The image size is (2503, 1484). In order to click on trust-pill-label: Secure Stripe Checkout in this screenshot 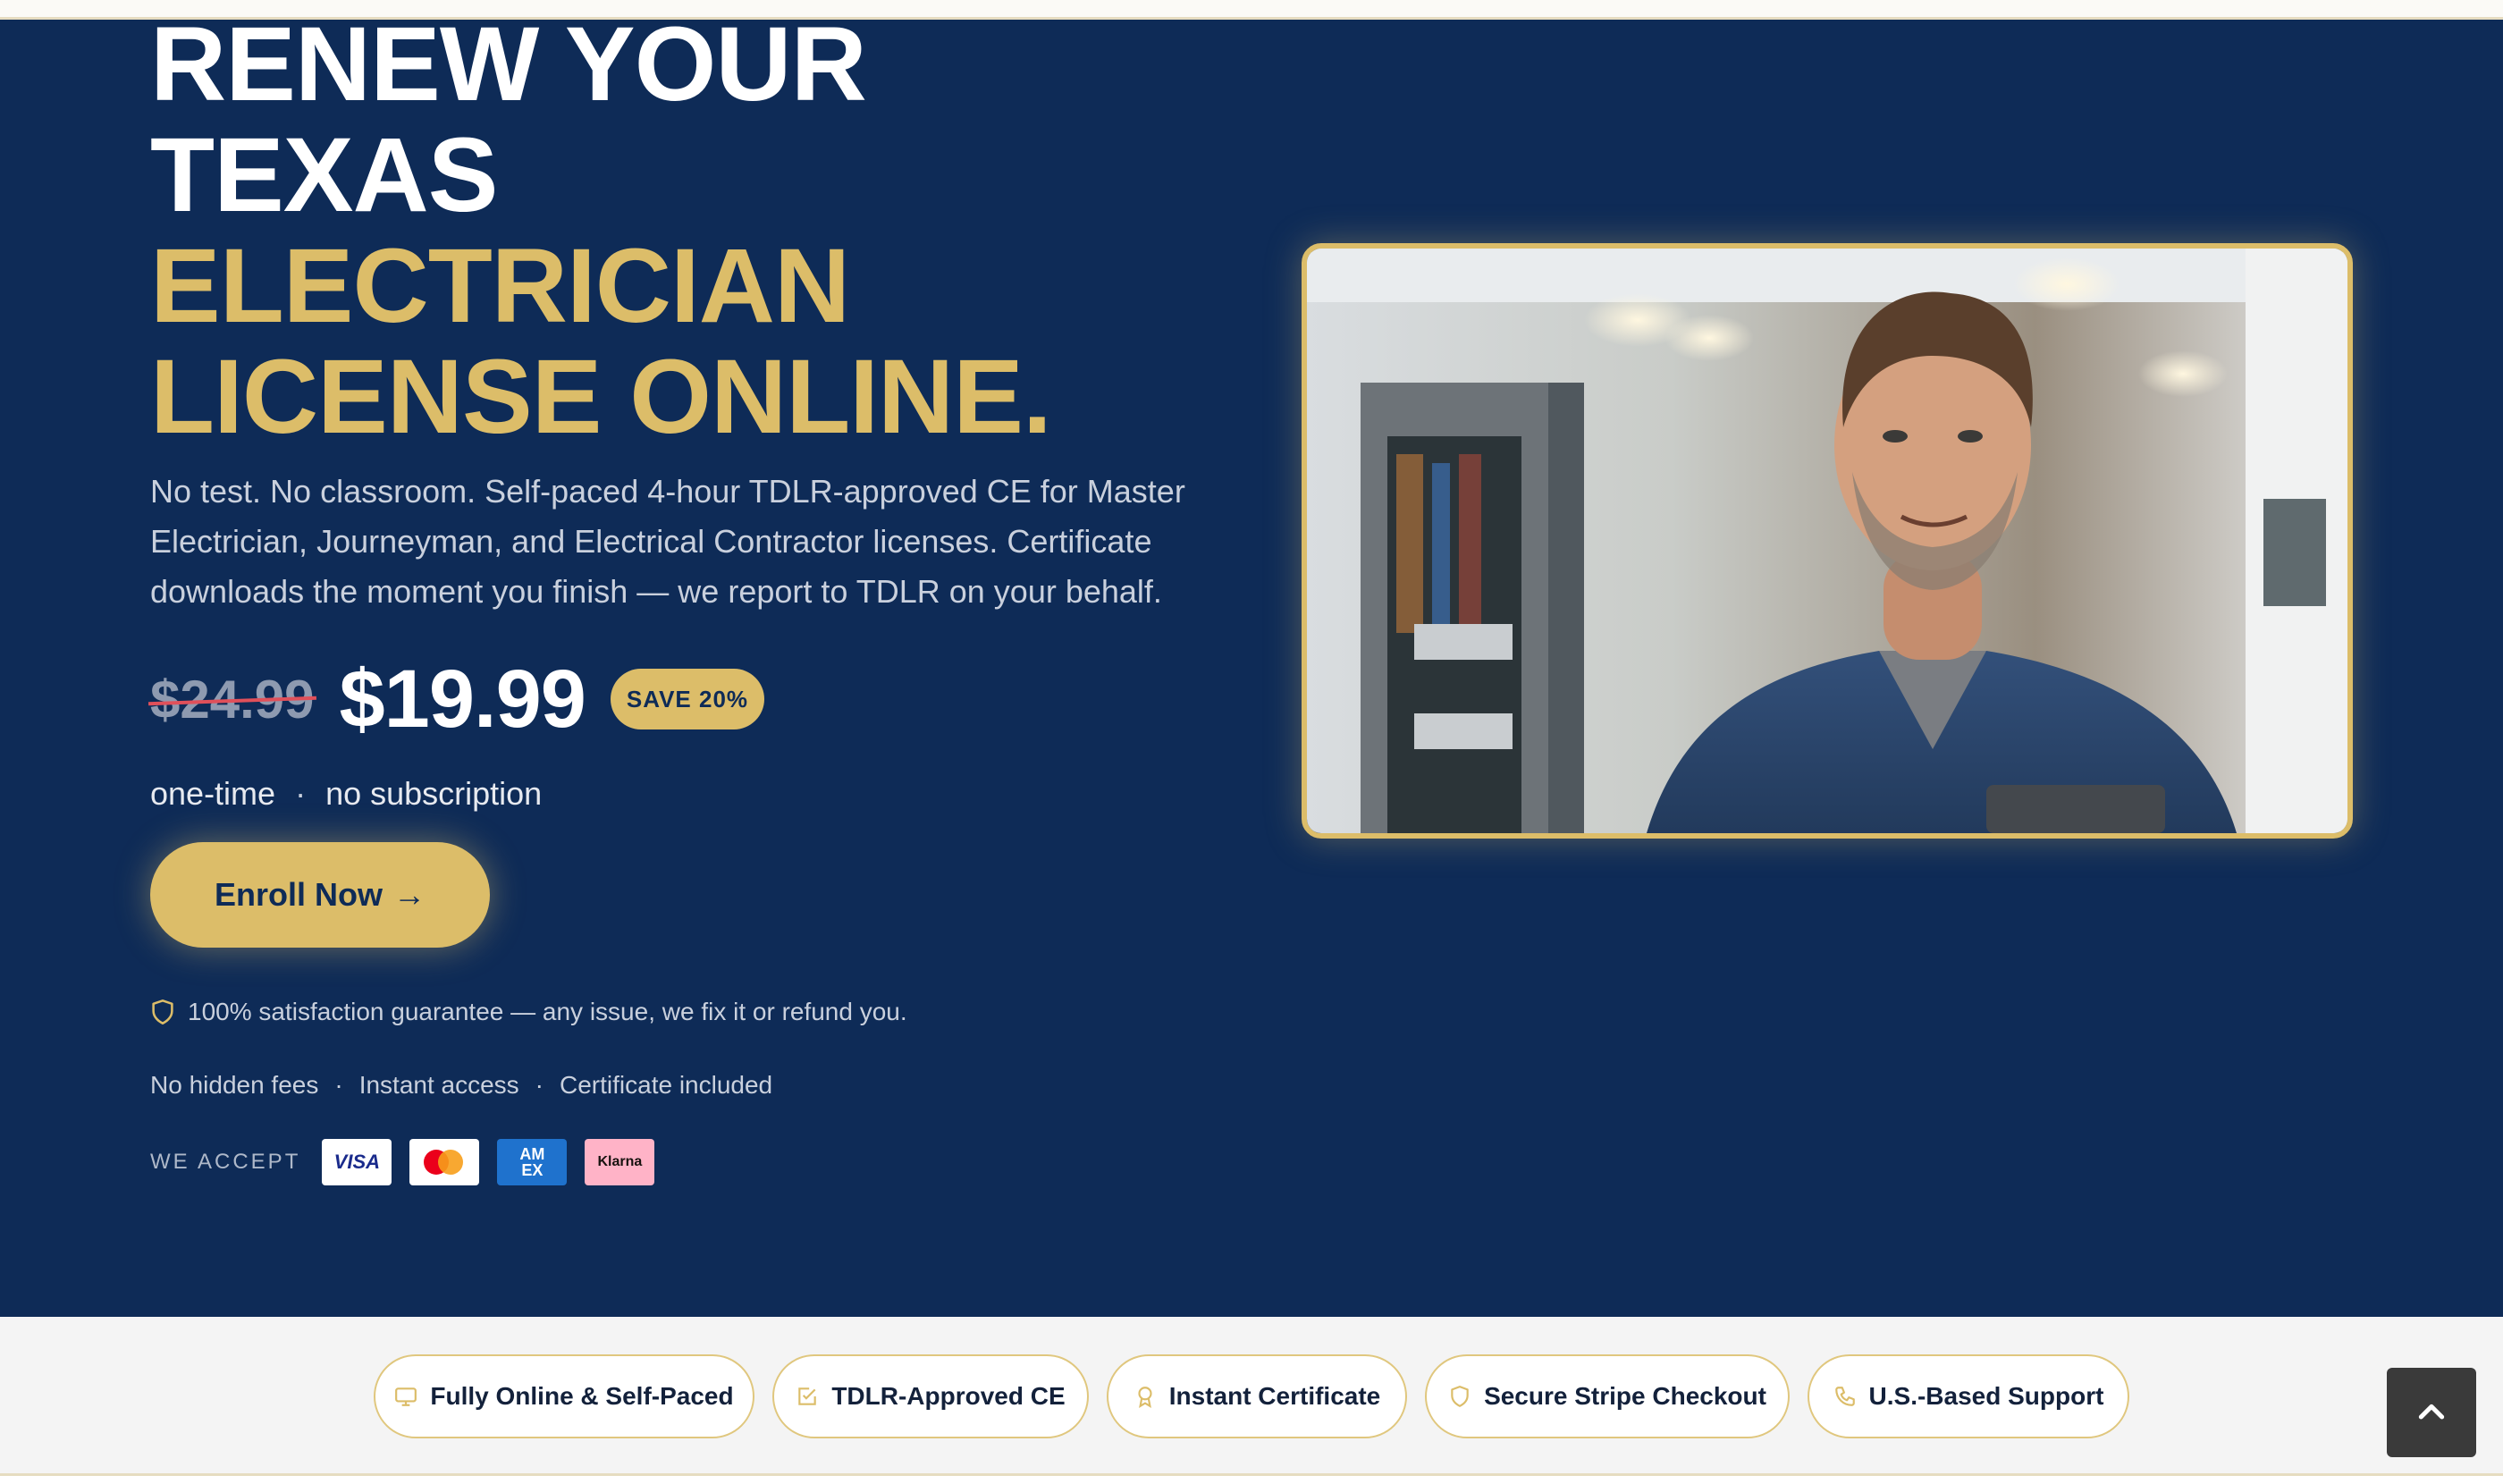, I will do `click(1625, 1396)`.